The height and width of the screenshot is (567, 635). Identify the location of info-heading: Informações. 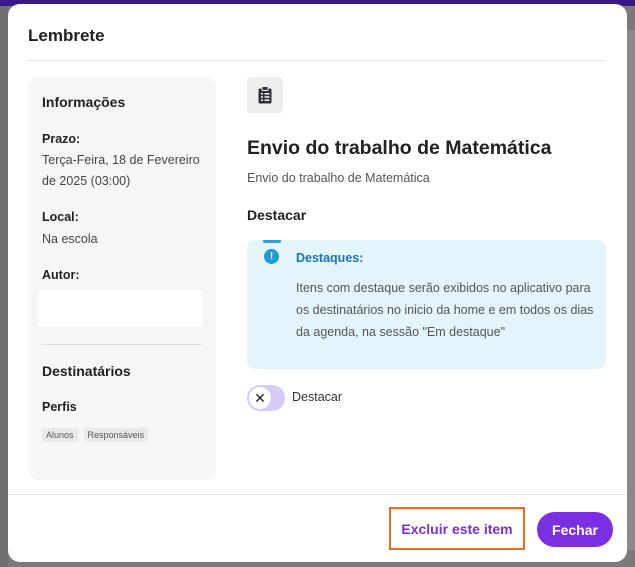
(84, 102).